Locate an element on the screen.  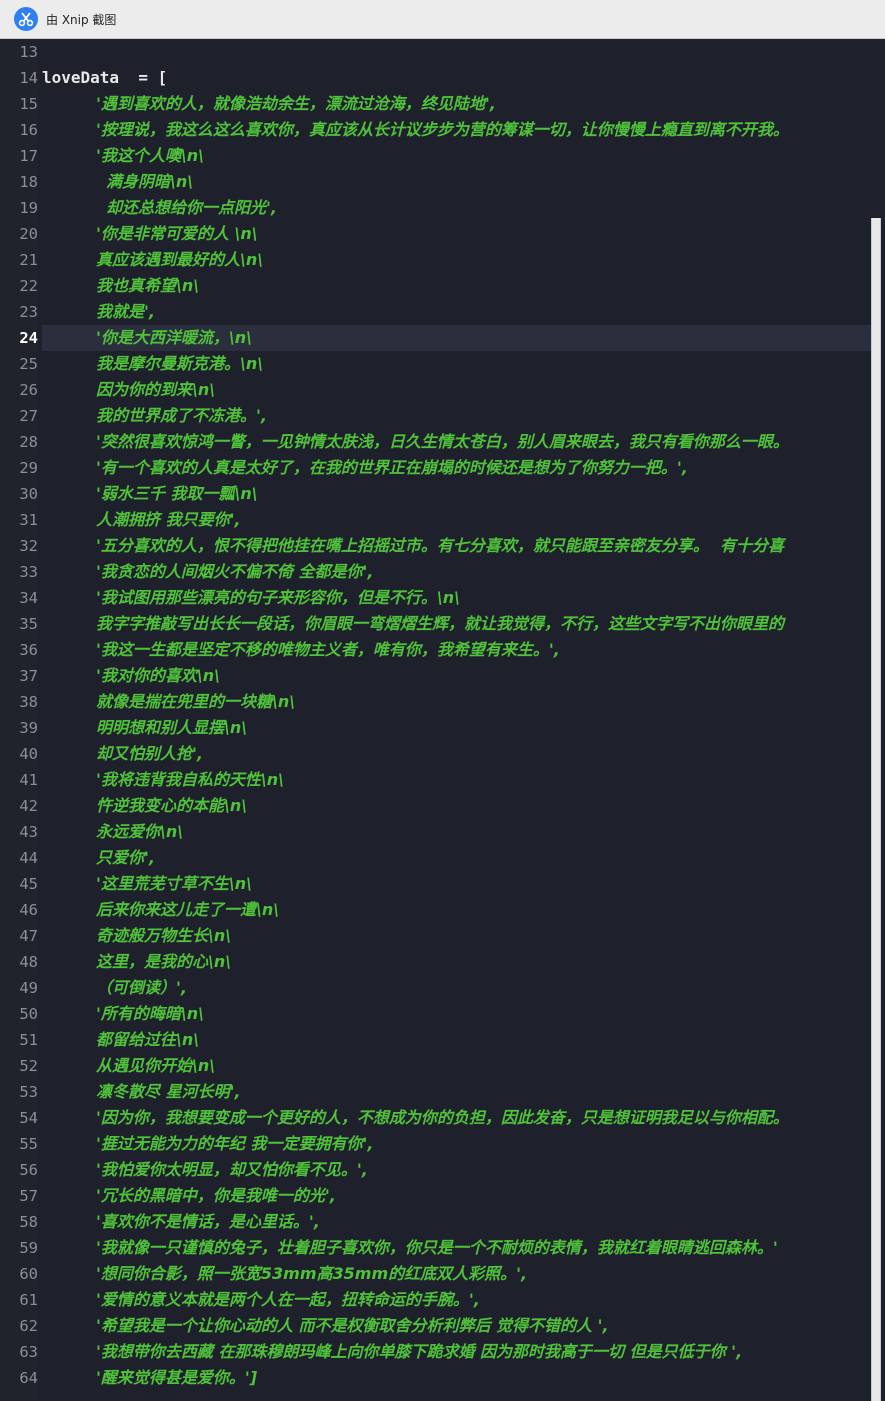
code-line: 37 '我对你的喜欢\n\ is located at coordinates (442, 676).